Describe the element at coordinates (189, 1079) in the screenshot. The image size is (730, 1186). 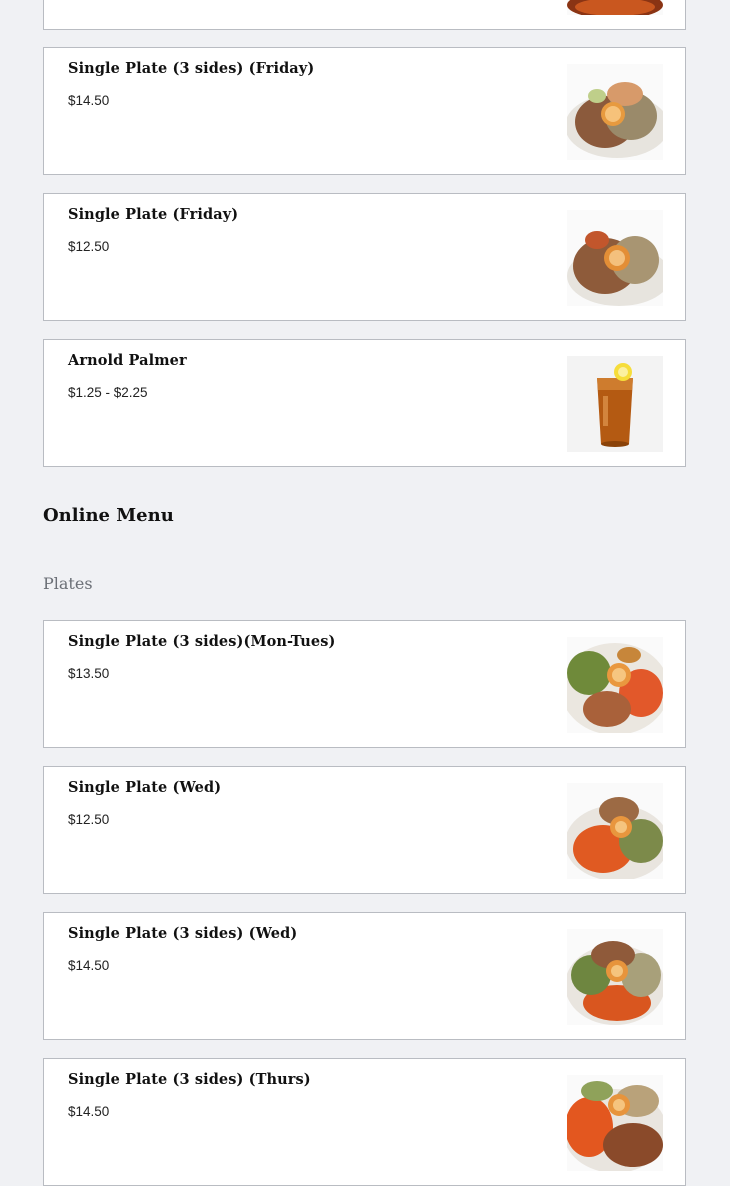
I see `menu-item-name: Single Plate (3 sides) (Thurs)` at that location.